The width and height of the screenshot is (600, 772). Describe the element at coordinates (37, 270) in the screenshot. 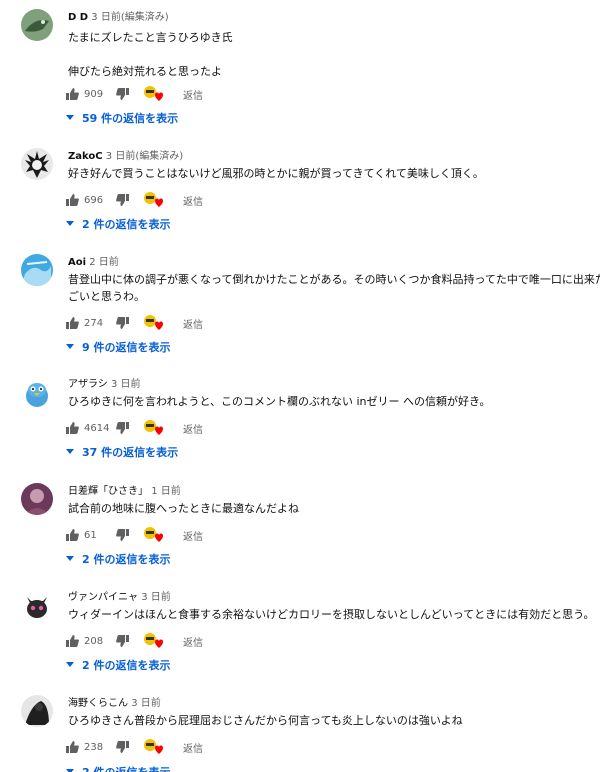

I see `blue-splash-avatar-icon` at that location.